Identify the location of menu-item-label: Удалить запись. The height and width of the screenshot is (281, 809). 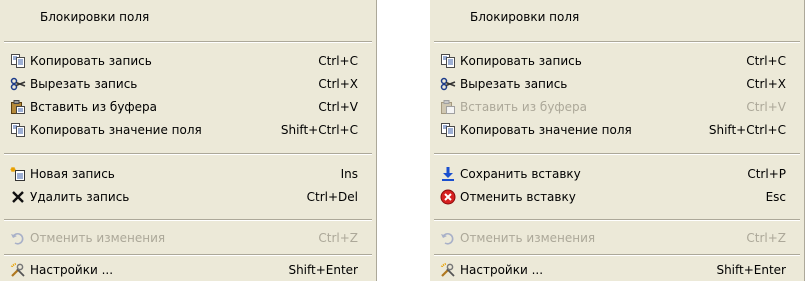
(80, 197).